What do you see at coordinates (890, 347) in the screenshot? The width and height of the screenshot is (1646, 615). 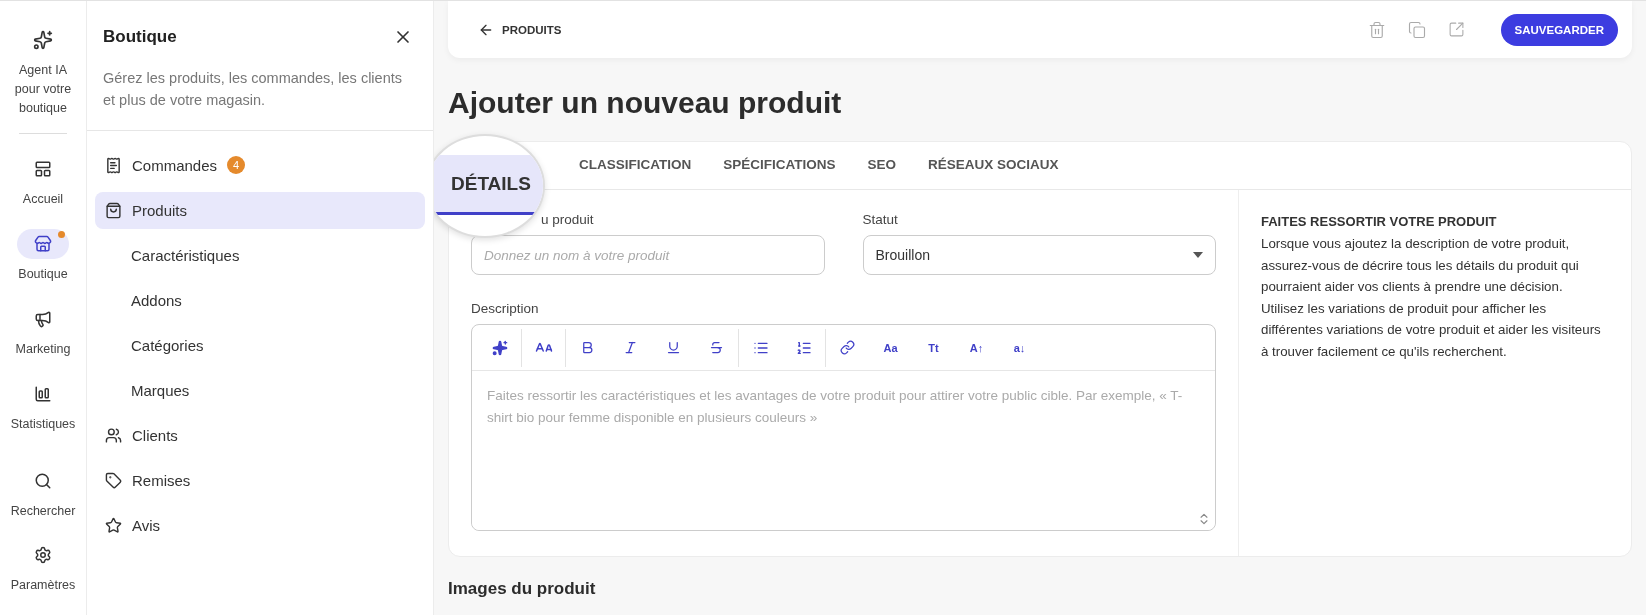 I see `format-button: Aa` at bounding box center [890, 347].